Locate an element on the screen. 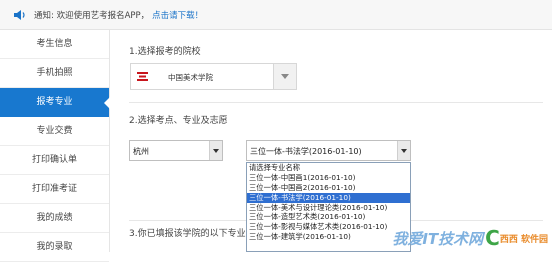  watermark-logo-letter: C is located at coordinates (492, 238).